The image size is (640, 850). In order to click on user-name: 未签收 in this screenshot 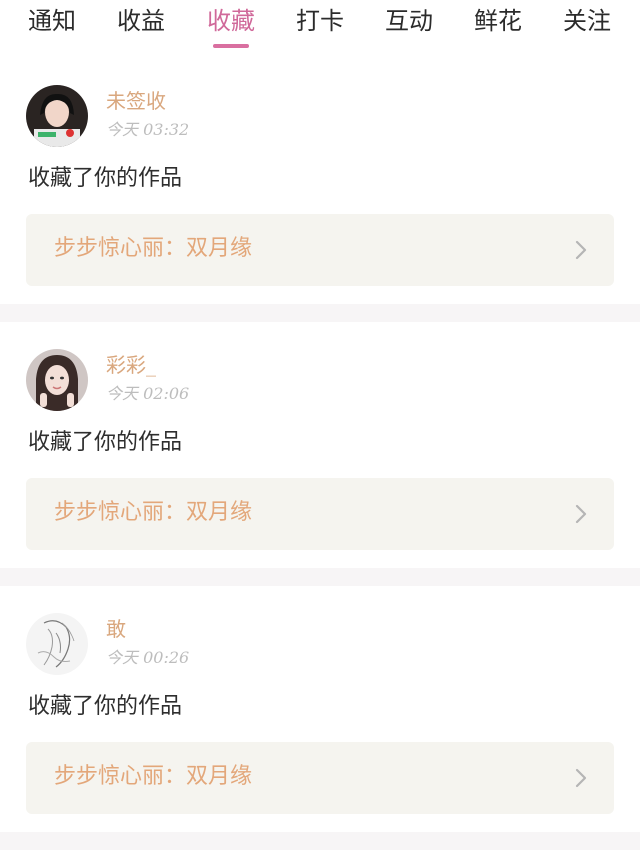, I will do `click(136, 101)`.